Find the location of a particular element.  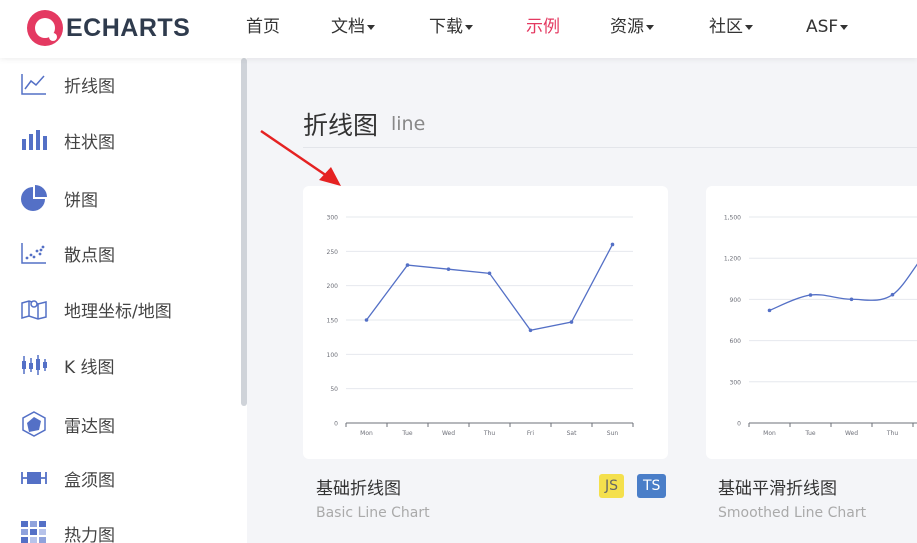

sidebar-item-map: 地理坐标/地图 is located at coordinates (96, 309).